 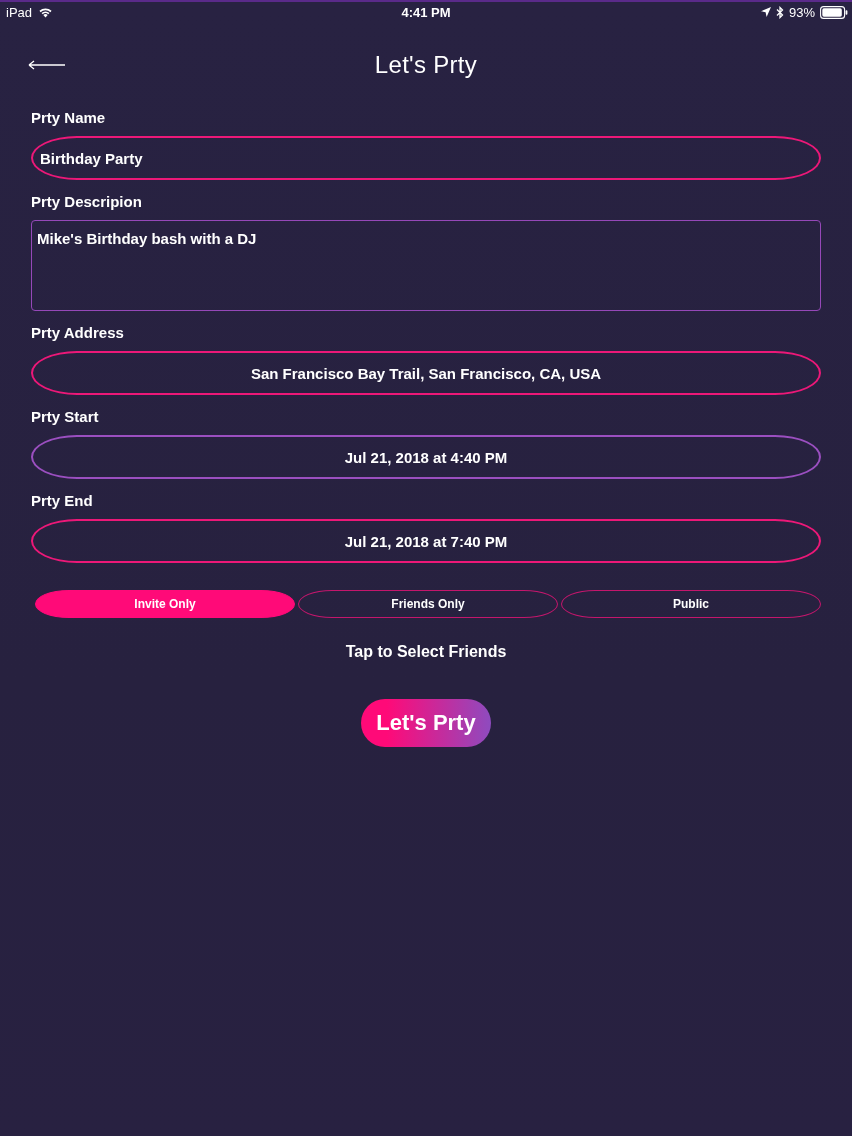 I want to click on text-area: Mike's Birthday bash with a DJ, so click(x=426, y=265).